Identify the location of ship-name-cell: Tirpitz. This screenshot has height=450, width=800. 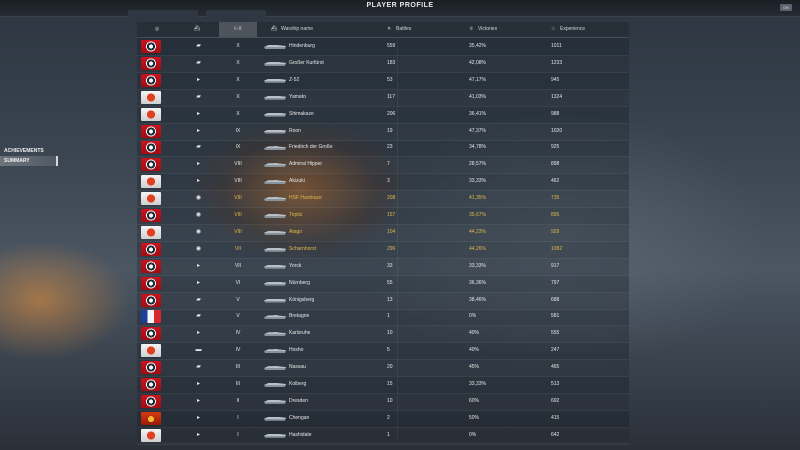
(296, 215).